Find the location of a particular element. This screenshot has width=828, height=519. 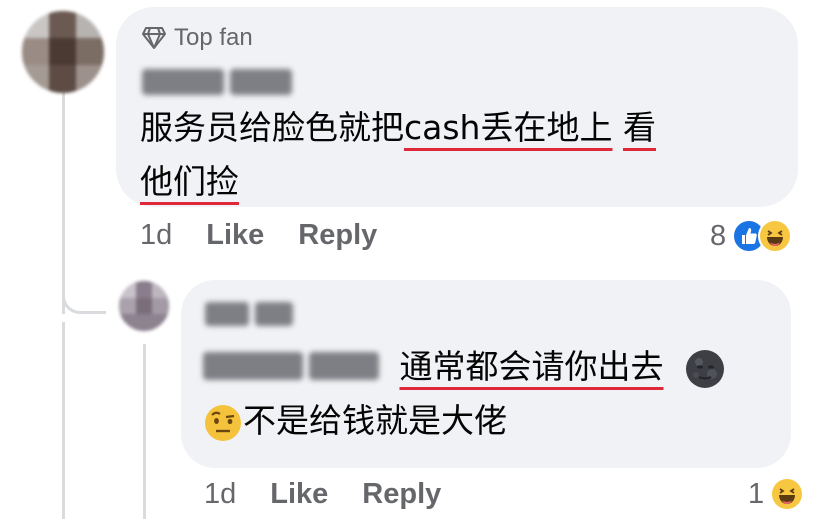

comment-actions: 1d Like Reply is located at coordinates (258, 235).